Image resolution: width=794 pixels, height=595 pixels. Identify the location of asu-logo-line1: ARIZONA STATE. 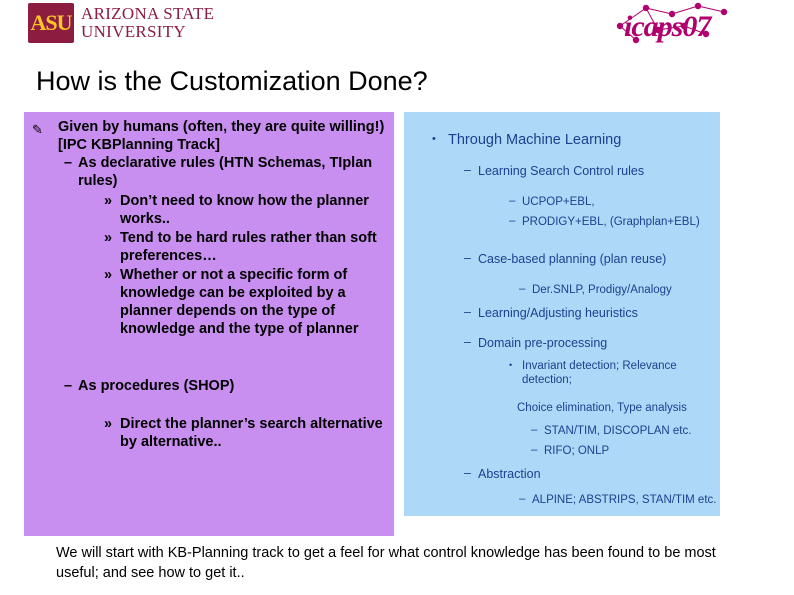
(148, 14).